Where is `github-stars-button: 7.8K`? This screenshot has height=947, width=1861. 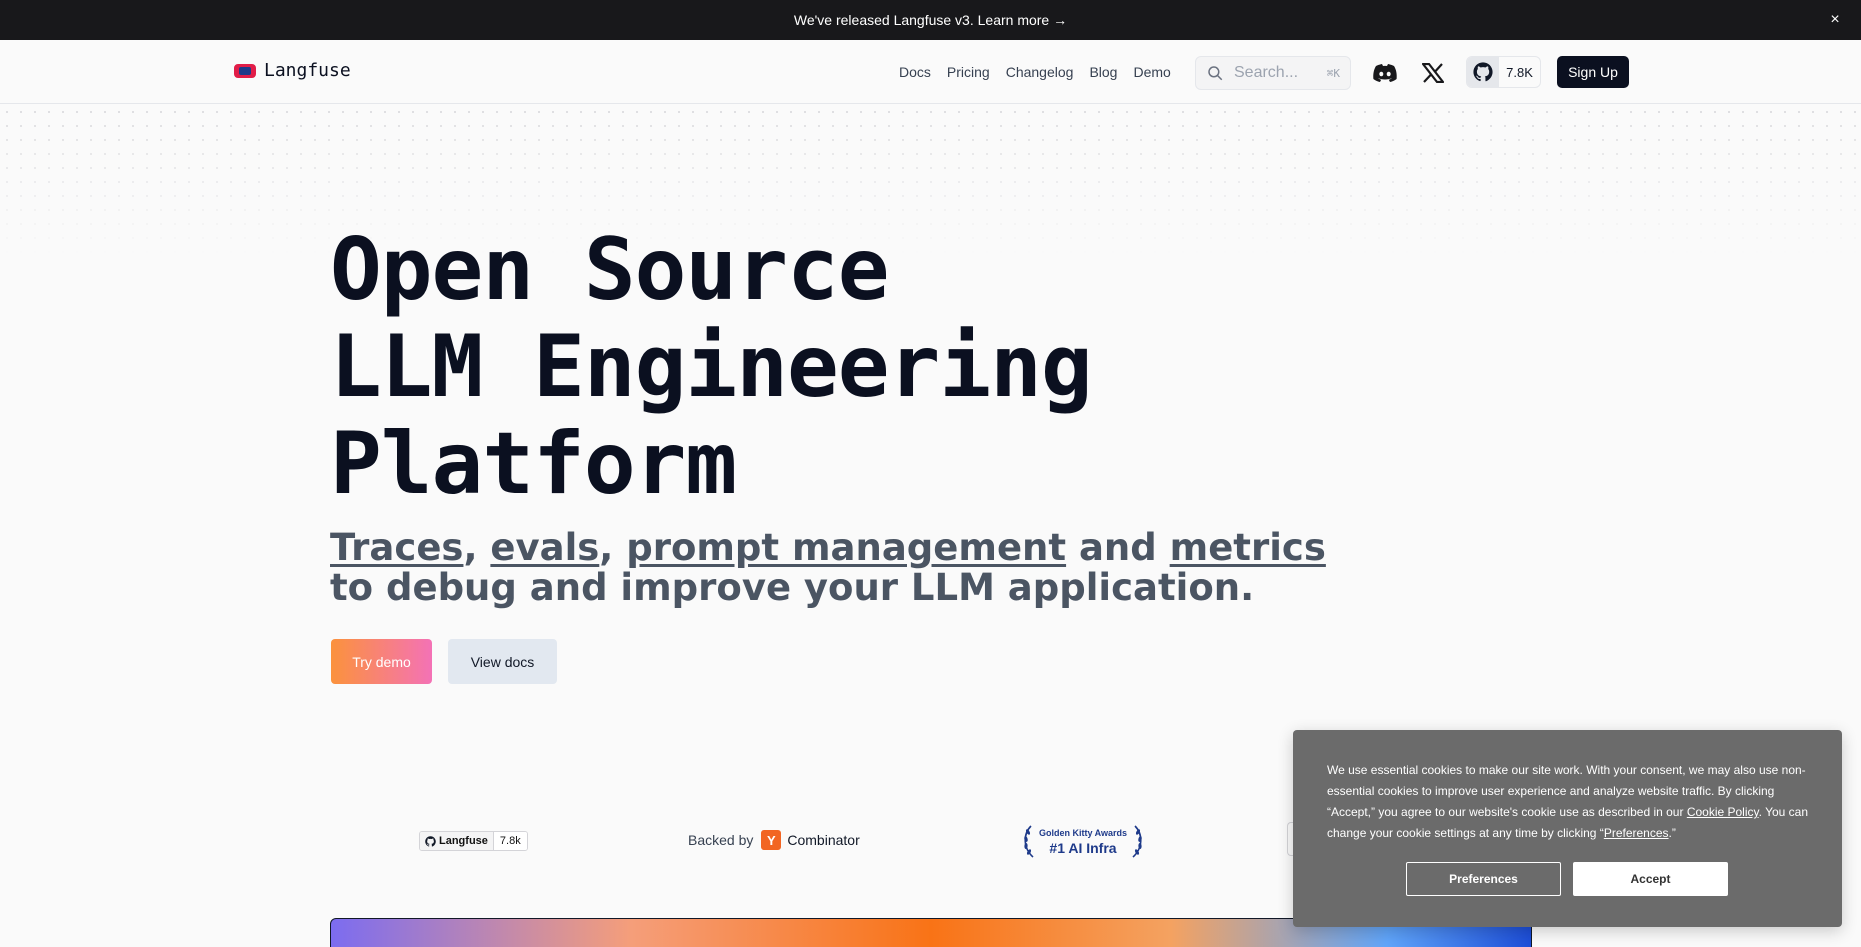 github-stars-button: 7.8K is located at coordinates (1503, 72).